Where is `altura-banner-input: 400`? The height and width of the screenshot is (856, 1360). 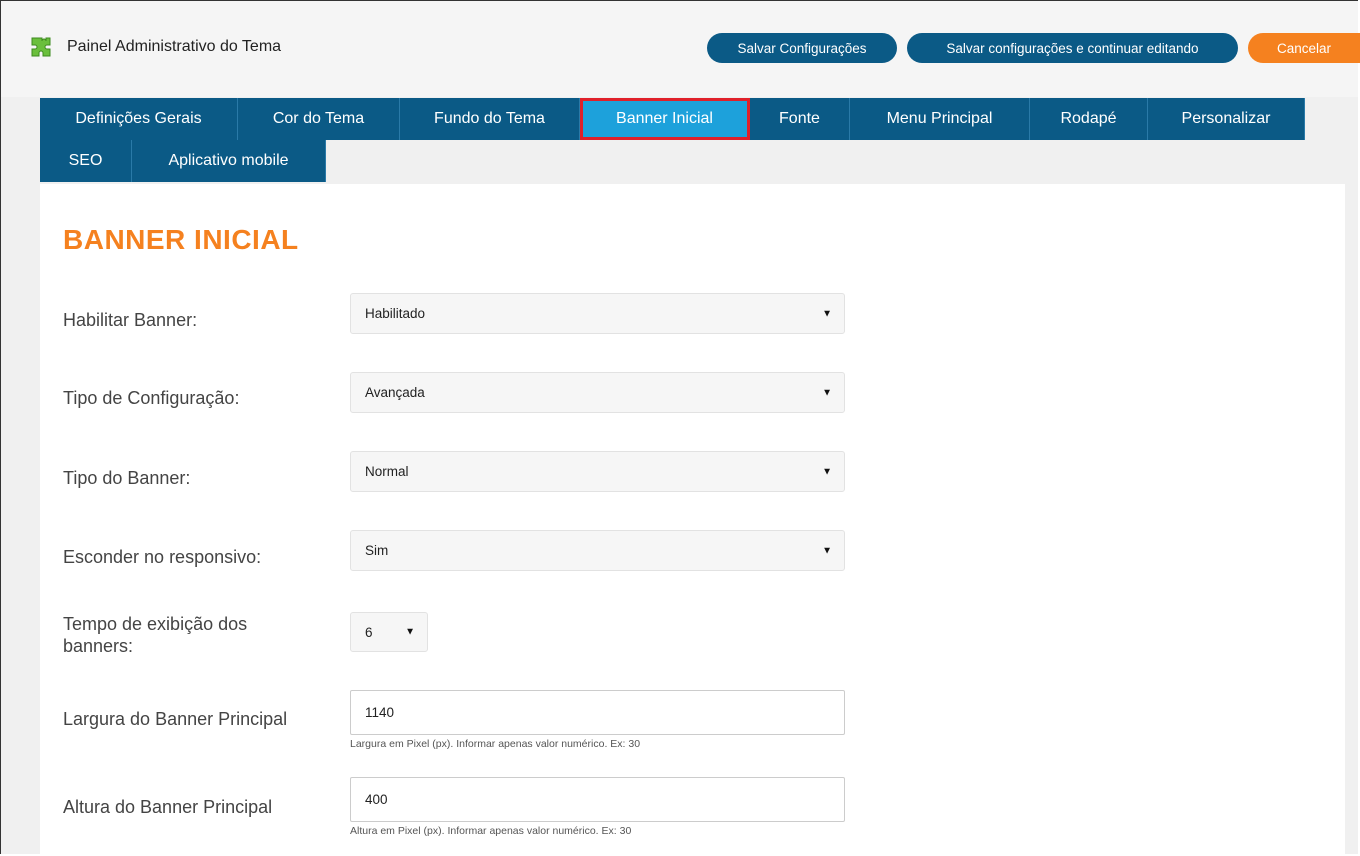
altura-banner-input: 400 is located at coordinates (597, 799).